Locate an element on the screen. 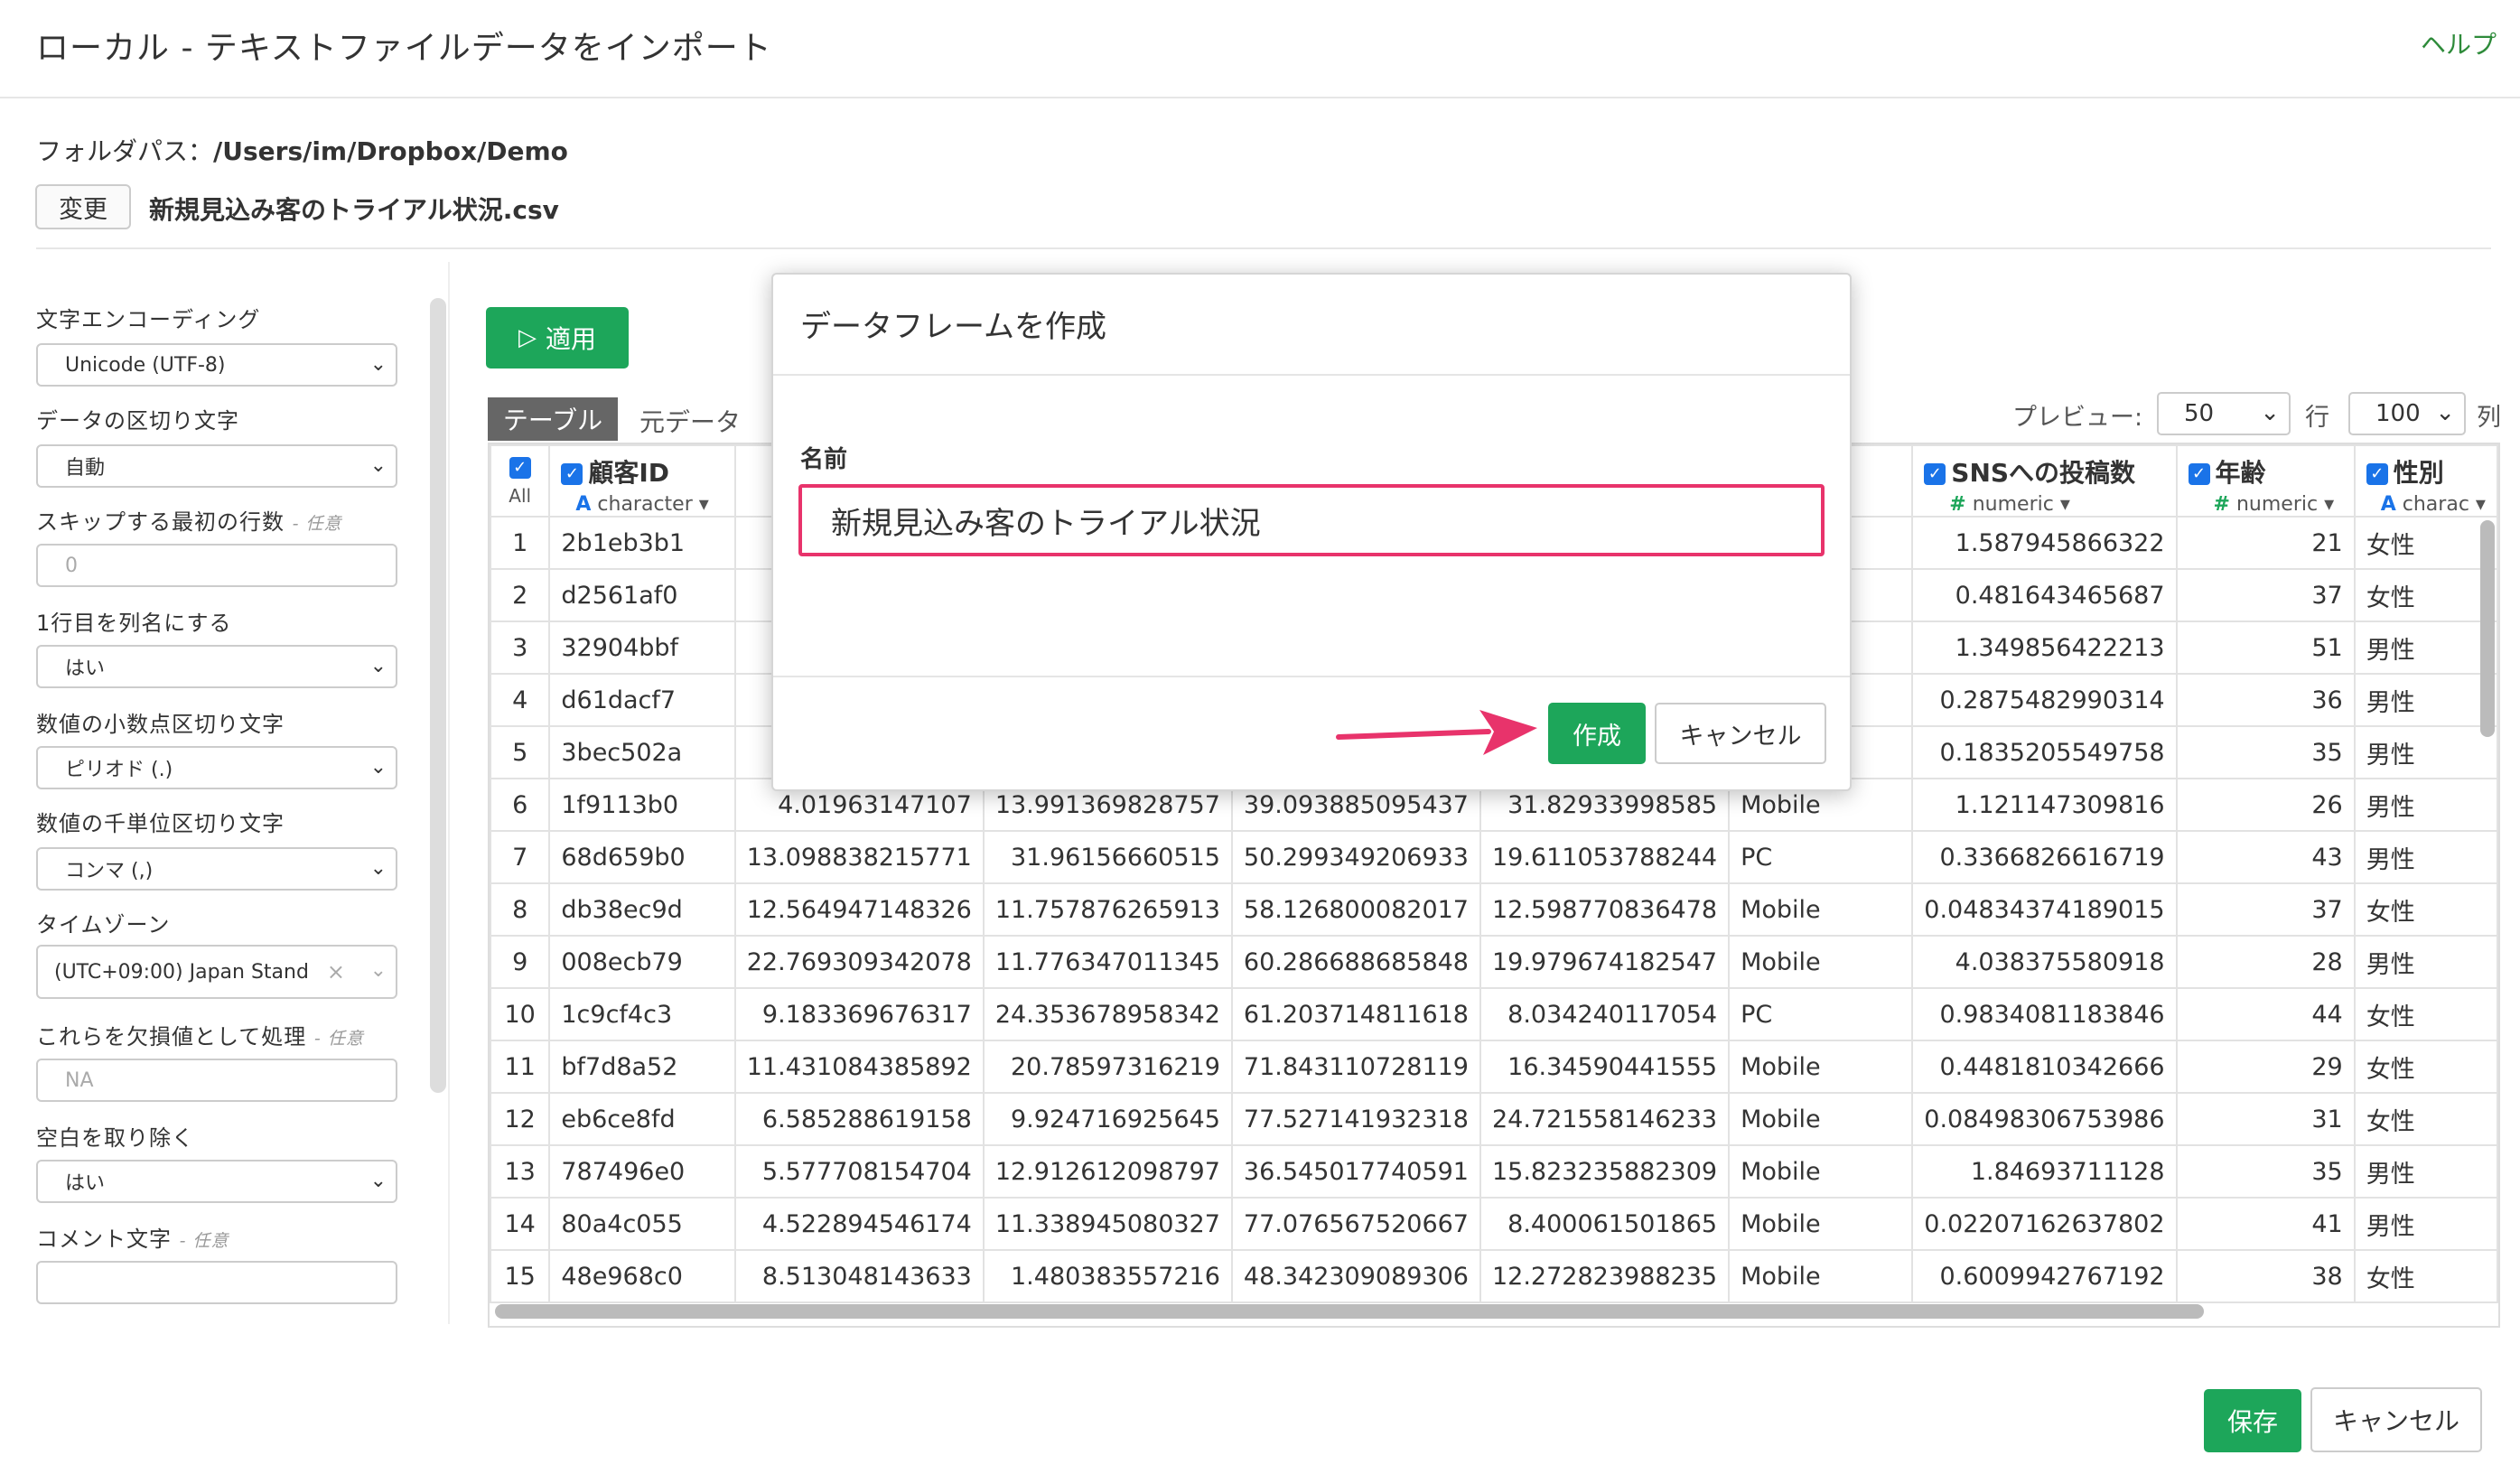 The width and height of the screenshot is (2520, 1474). tab-raw-data: 元データ is located at coordinates (690, 421).